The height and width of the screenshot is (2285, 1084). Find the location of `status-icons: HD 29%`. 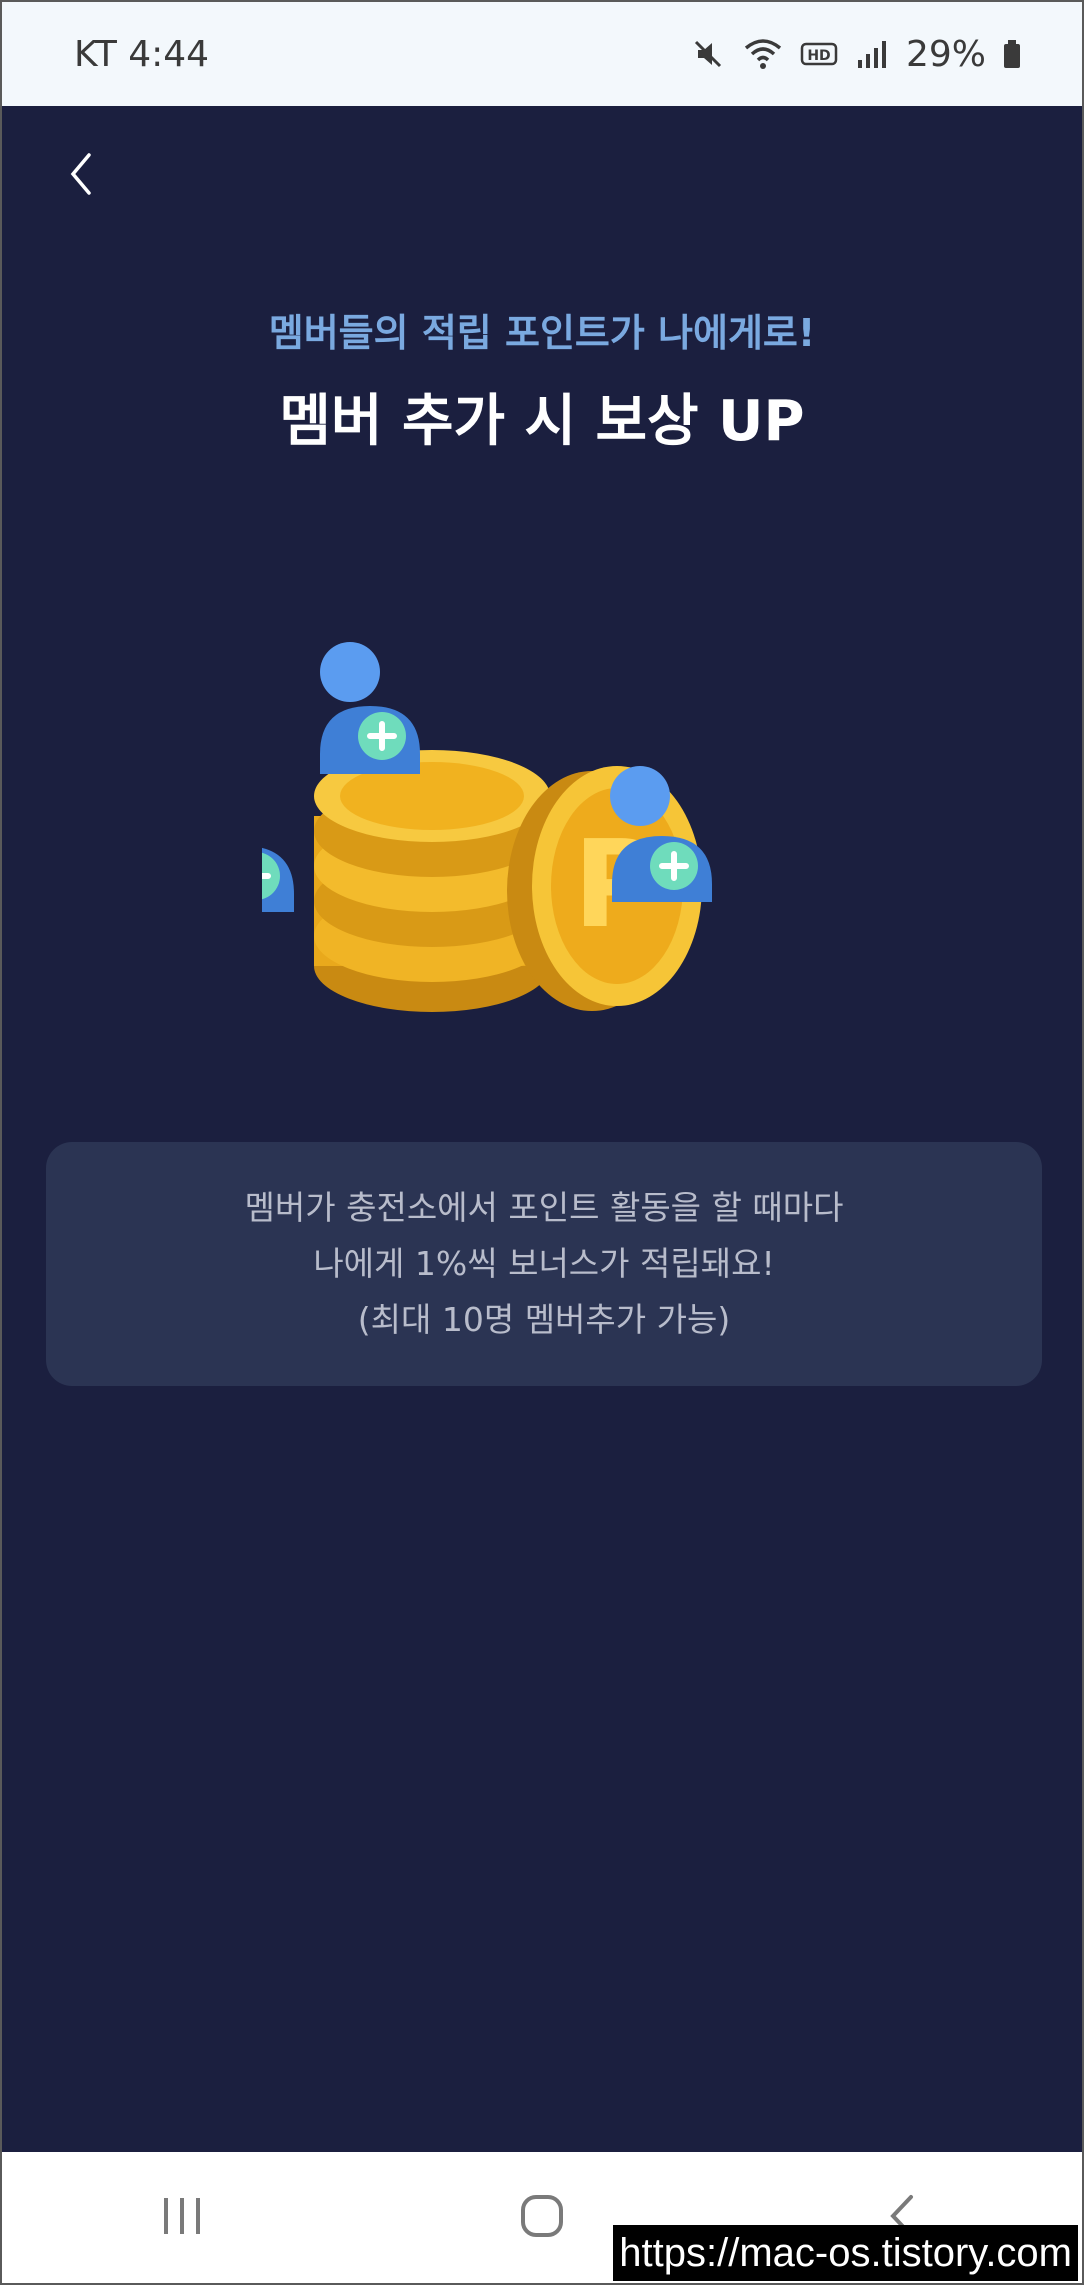

status-icons: HD 29% is located at coordinates (856, 54).